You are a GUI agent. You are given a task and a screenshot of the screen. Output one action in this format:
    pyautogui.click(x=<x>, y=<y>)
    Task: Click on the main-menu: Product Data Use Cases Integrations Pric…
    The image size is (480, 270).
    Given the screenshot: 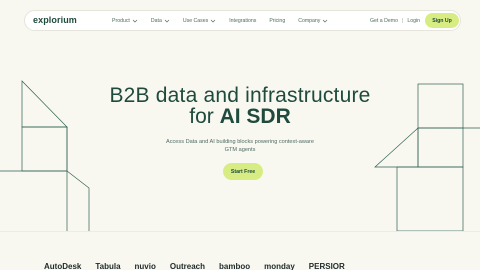 What is the action you would take?
    pyautogui.click(x=226, y=21)
    